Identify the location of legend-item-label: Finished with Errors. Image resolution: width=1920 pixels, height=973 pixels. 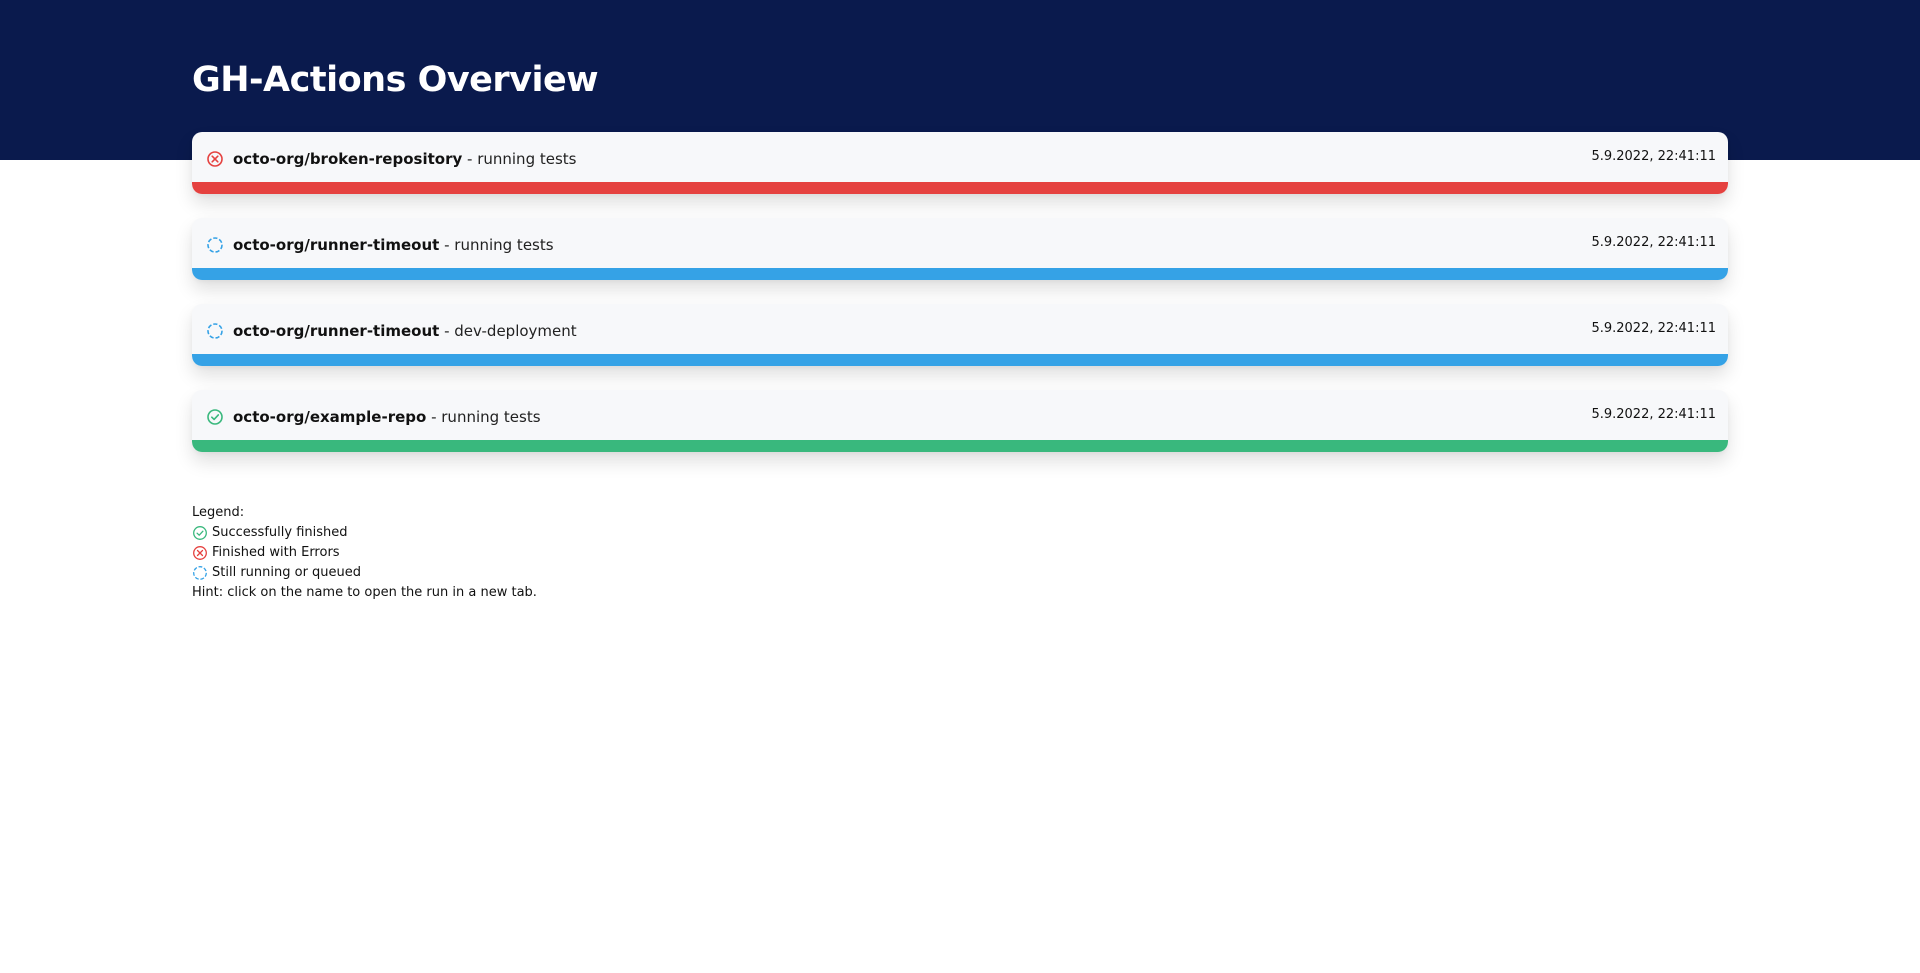
(276, 552).